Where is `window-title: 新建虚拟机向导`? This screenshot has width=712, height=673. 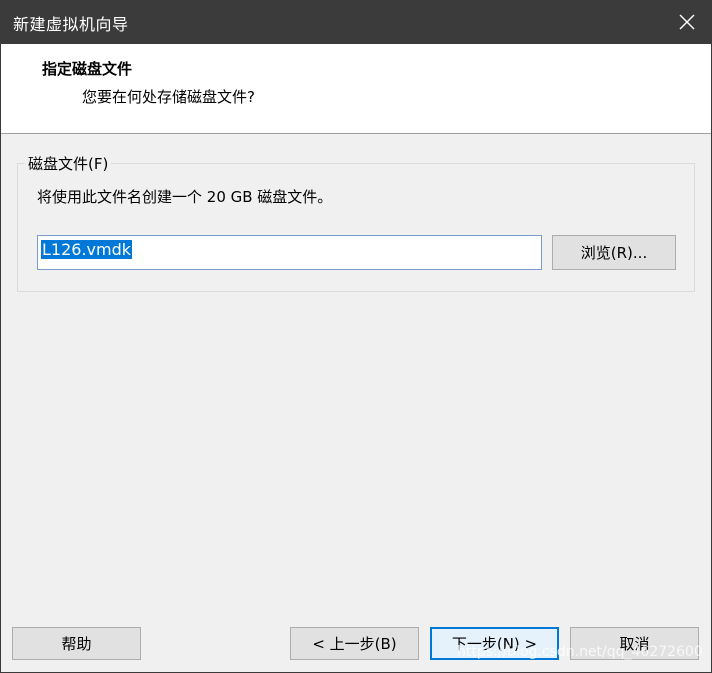 window-title: 新建虚拟机向导 is located at coordinates (71, 24).